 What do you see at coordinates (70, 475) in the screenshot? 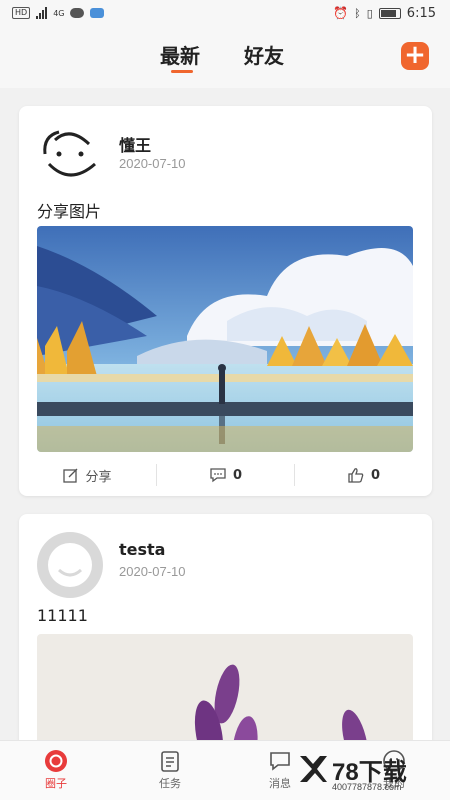
I see `share-icon` at bounding box center [70, 475].